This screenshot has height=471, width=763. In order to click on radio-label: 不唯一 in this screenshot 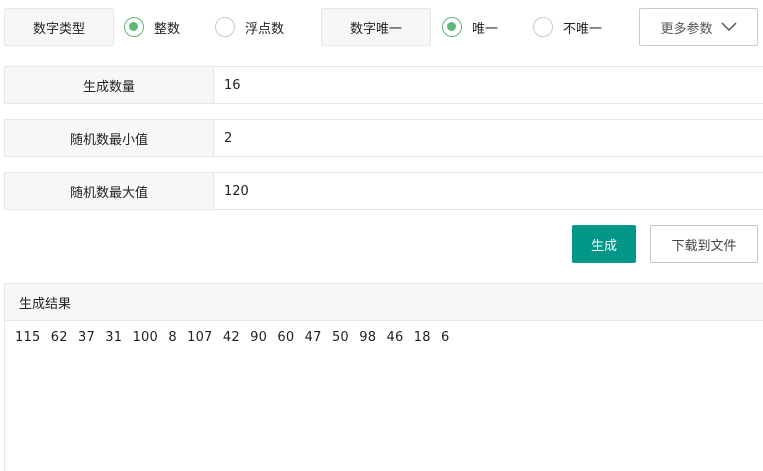, I will do `click(583, 29)`.